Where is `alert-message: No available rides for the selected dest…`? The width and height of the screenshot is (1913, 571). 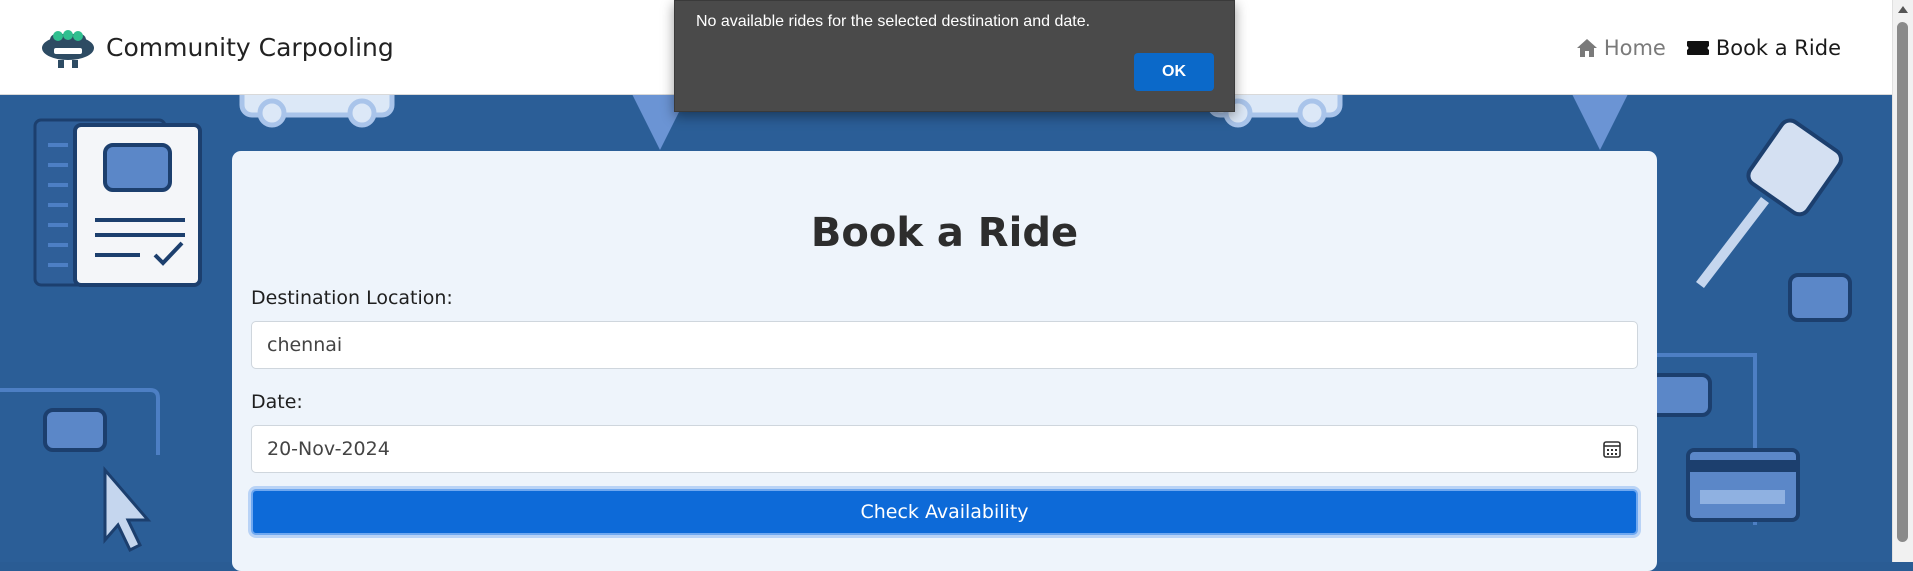 alert-message: No available rides for the selected dest… is located at coordinates (893, 21).